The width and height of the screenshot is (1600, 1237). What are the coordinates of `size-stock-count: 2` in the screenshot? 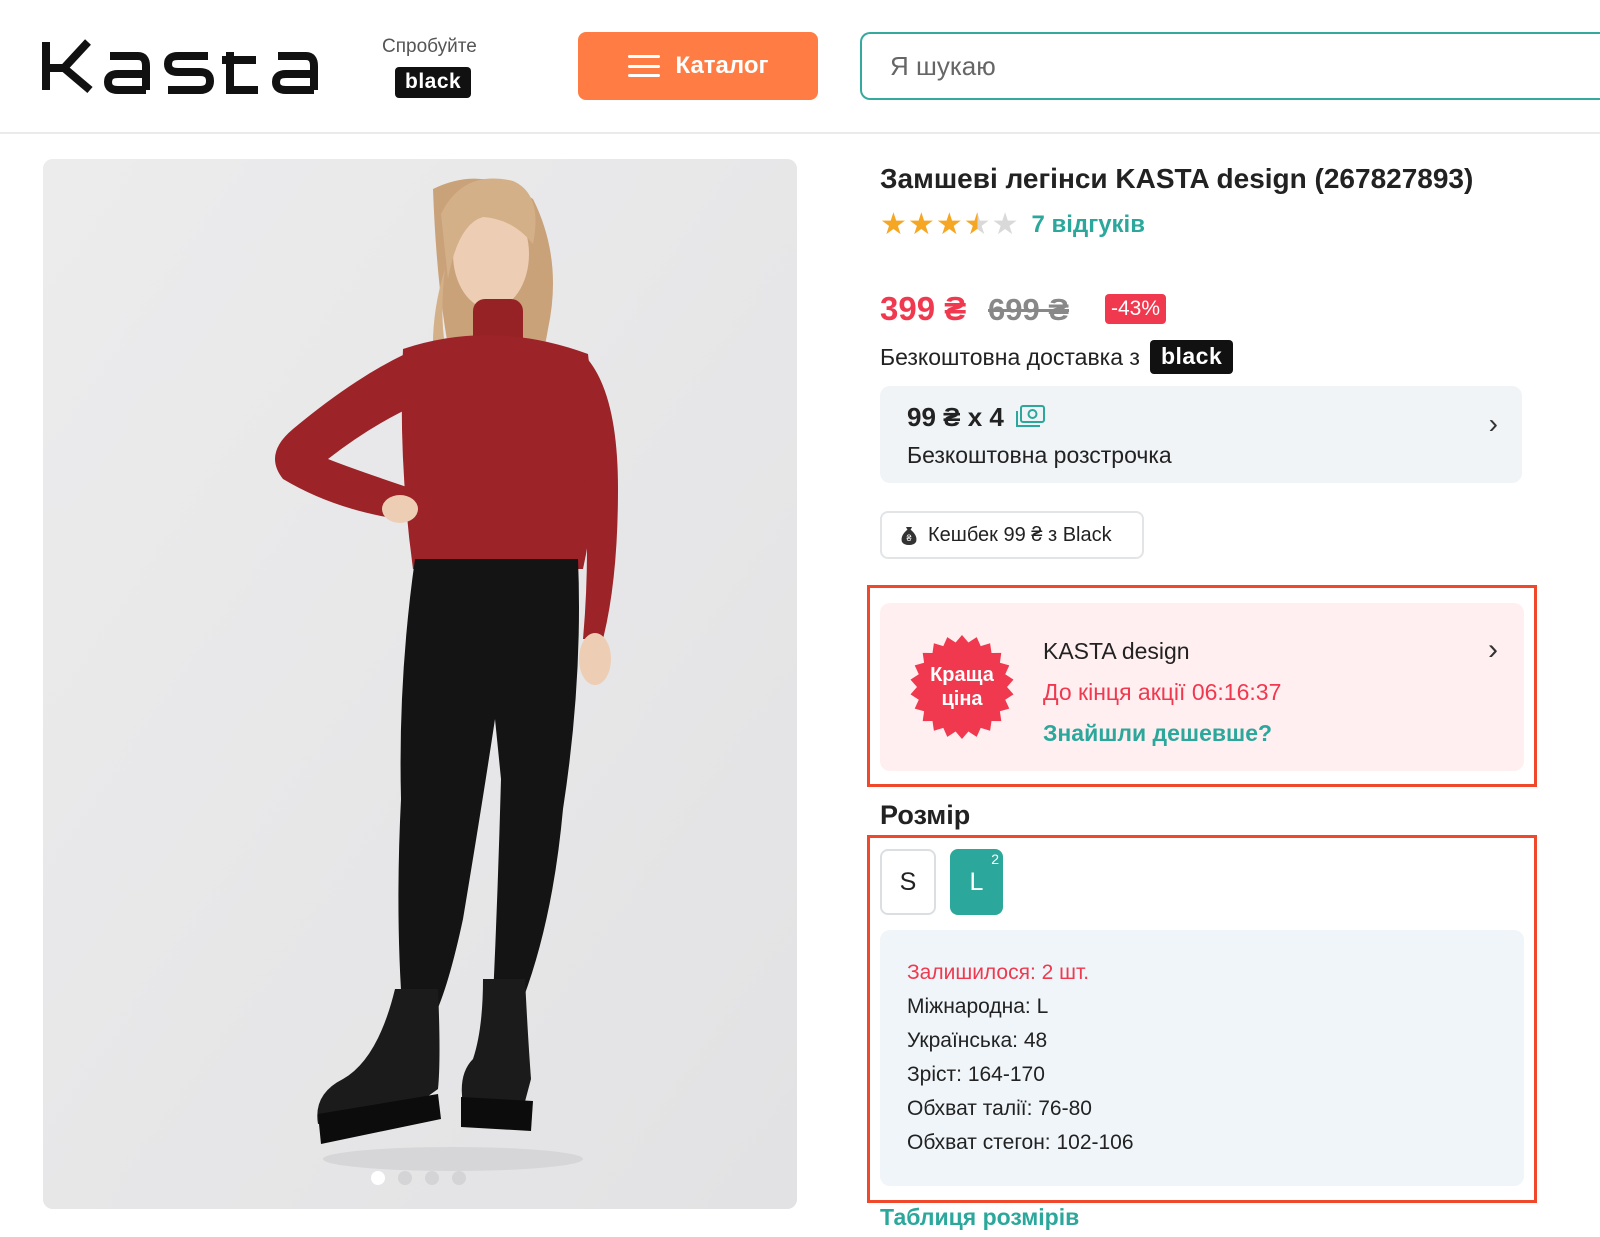 It's located at (995, 859).